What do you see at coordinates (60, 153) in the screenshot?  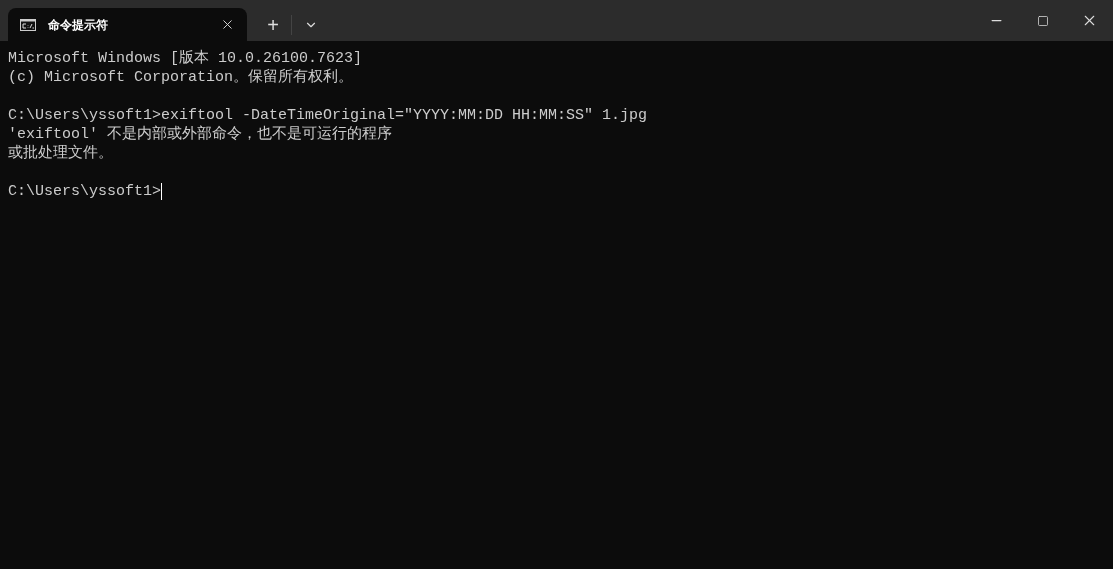 I see `console-line: 或批处理文件。` at bounding box center [60, 153].